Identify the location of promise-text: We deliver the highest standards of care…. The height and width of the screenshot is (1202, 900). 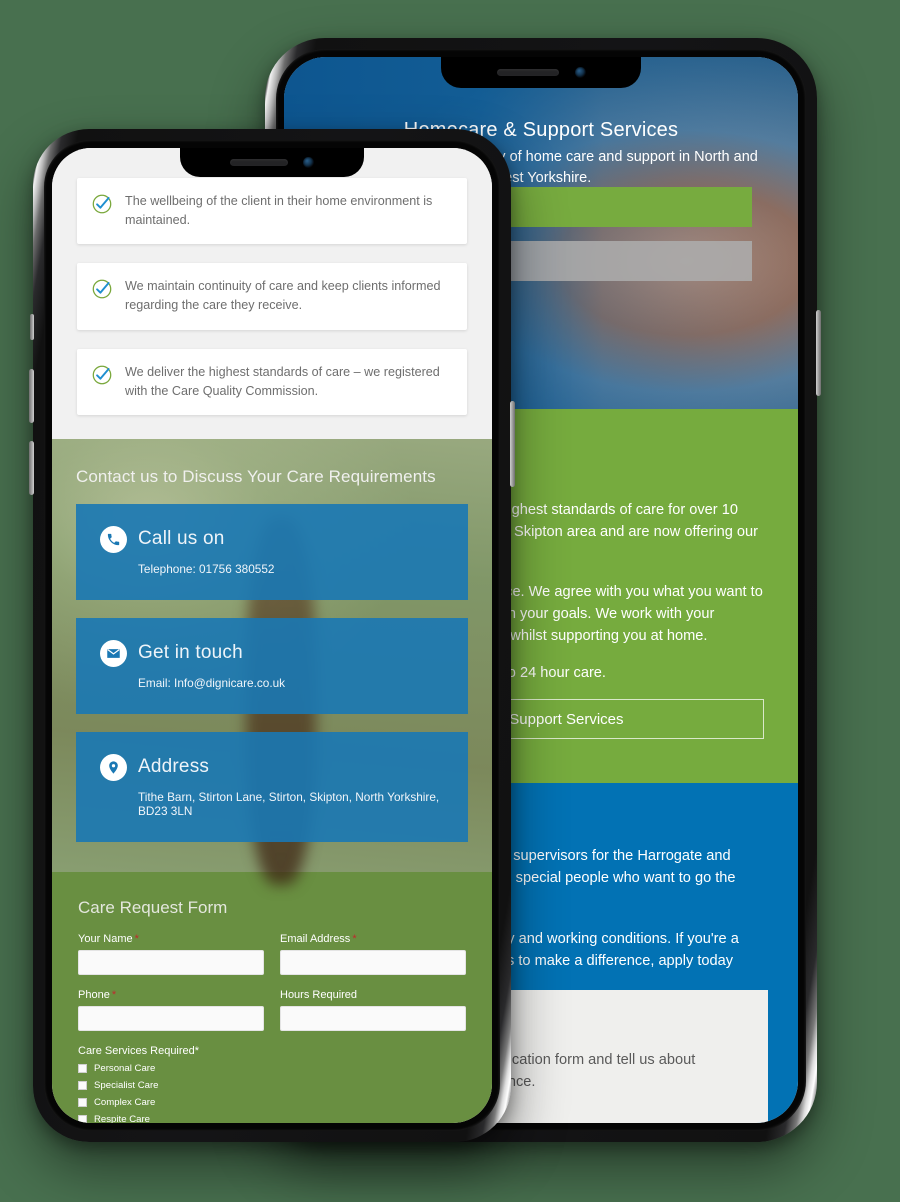
(282, 381).